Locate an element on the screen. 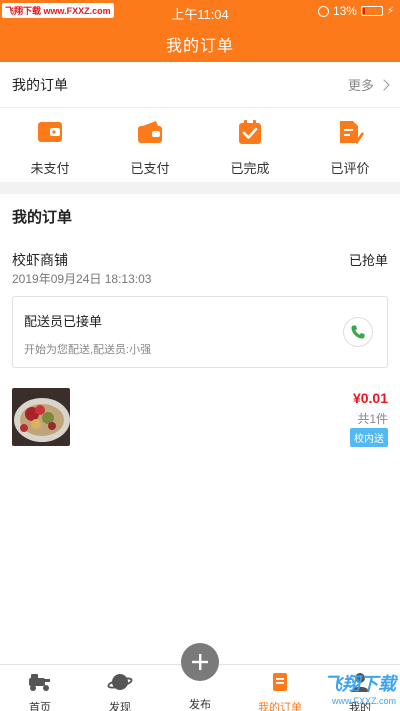 This screenshot has width=400, height=711. publish-button is located at coordinates (200, 662).